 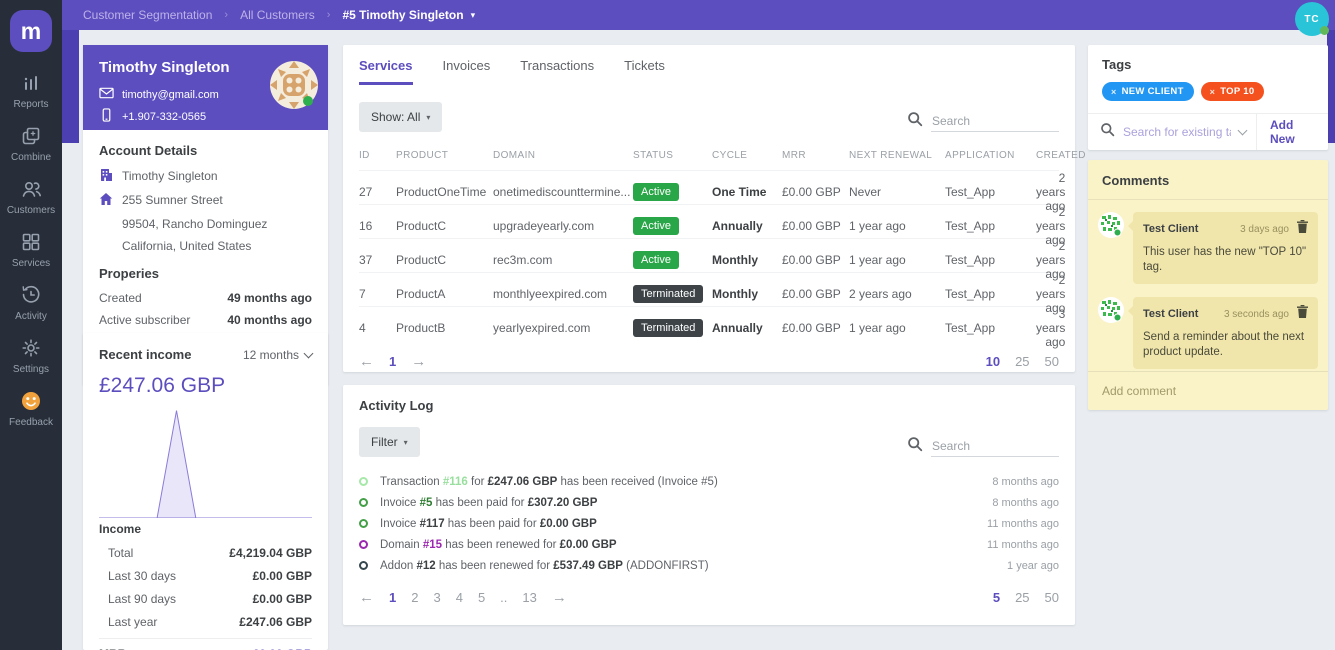 I want to click on chevron-down-icon, so click(x=1242, y=130).